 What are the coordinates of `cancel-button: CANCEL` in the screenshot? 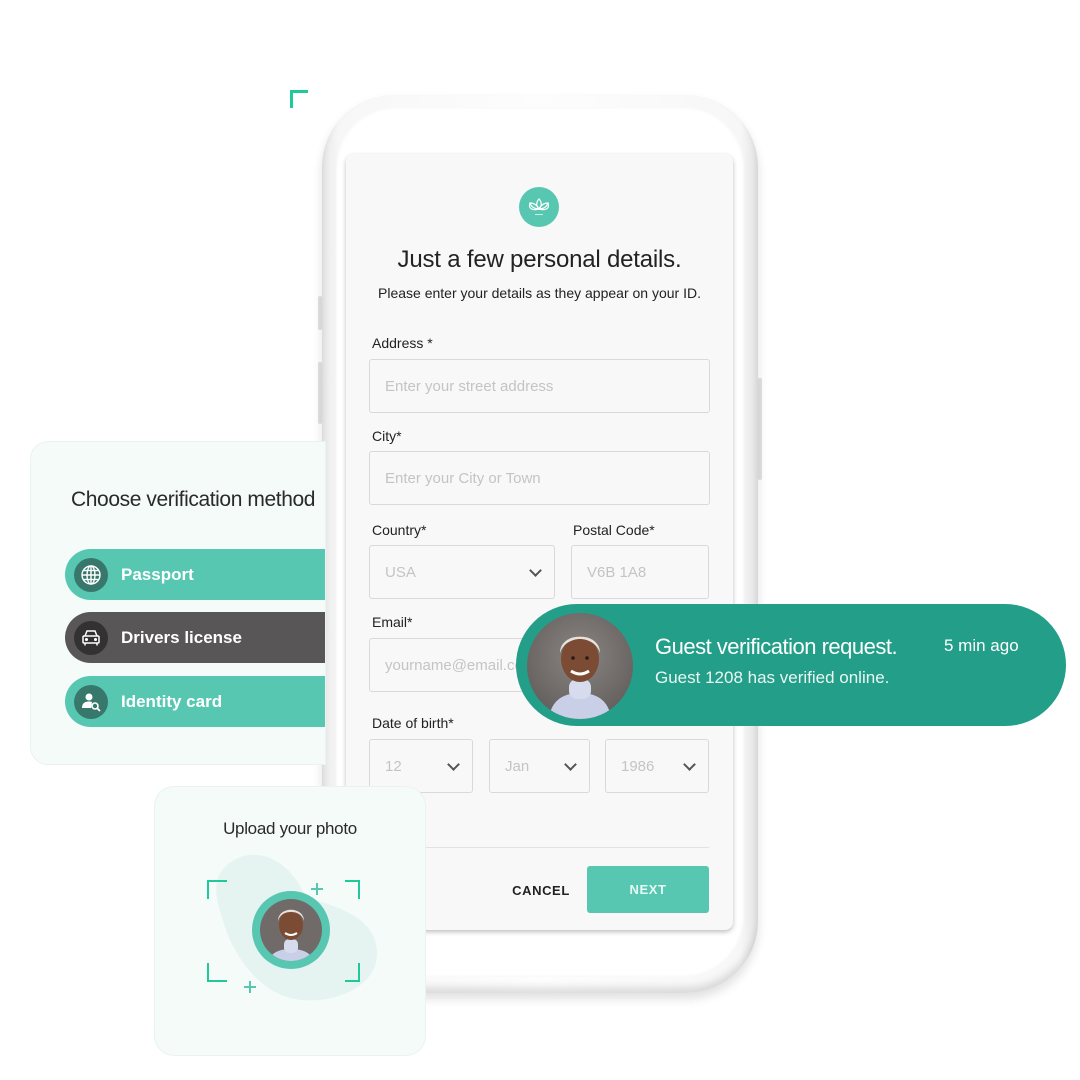 It's located at (541, 890).